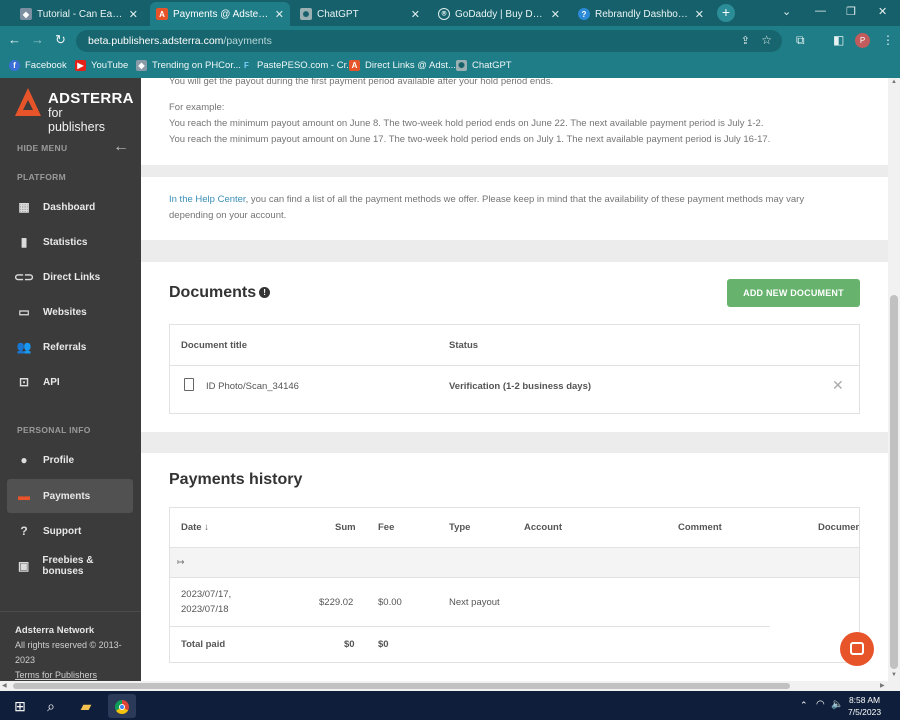  What do you see at coordinates (882, 11) in the screenshot?
I see `close-window-icon: ✕` at bounding box center [882, 11].